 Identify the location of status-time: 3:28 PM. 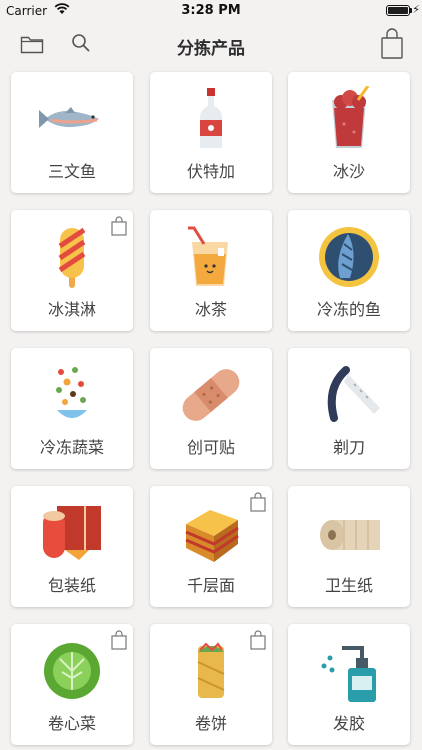
(211, 10).